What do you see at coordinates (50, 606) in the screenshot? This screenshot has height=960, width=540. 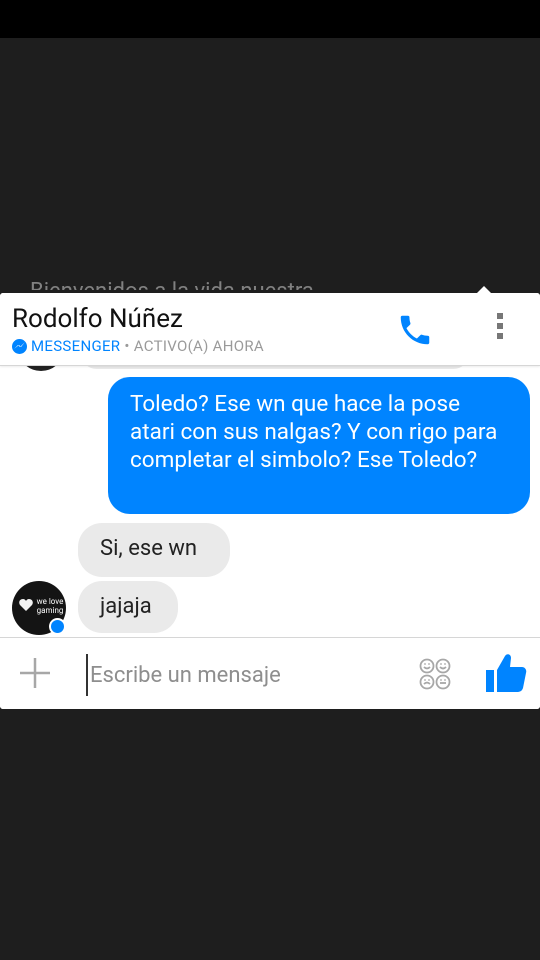 I see `avatar-logo-text: we love gaming` at bounding box center [50, 606].